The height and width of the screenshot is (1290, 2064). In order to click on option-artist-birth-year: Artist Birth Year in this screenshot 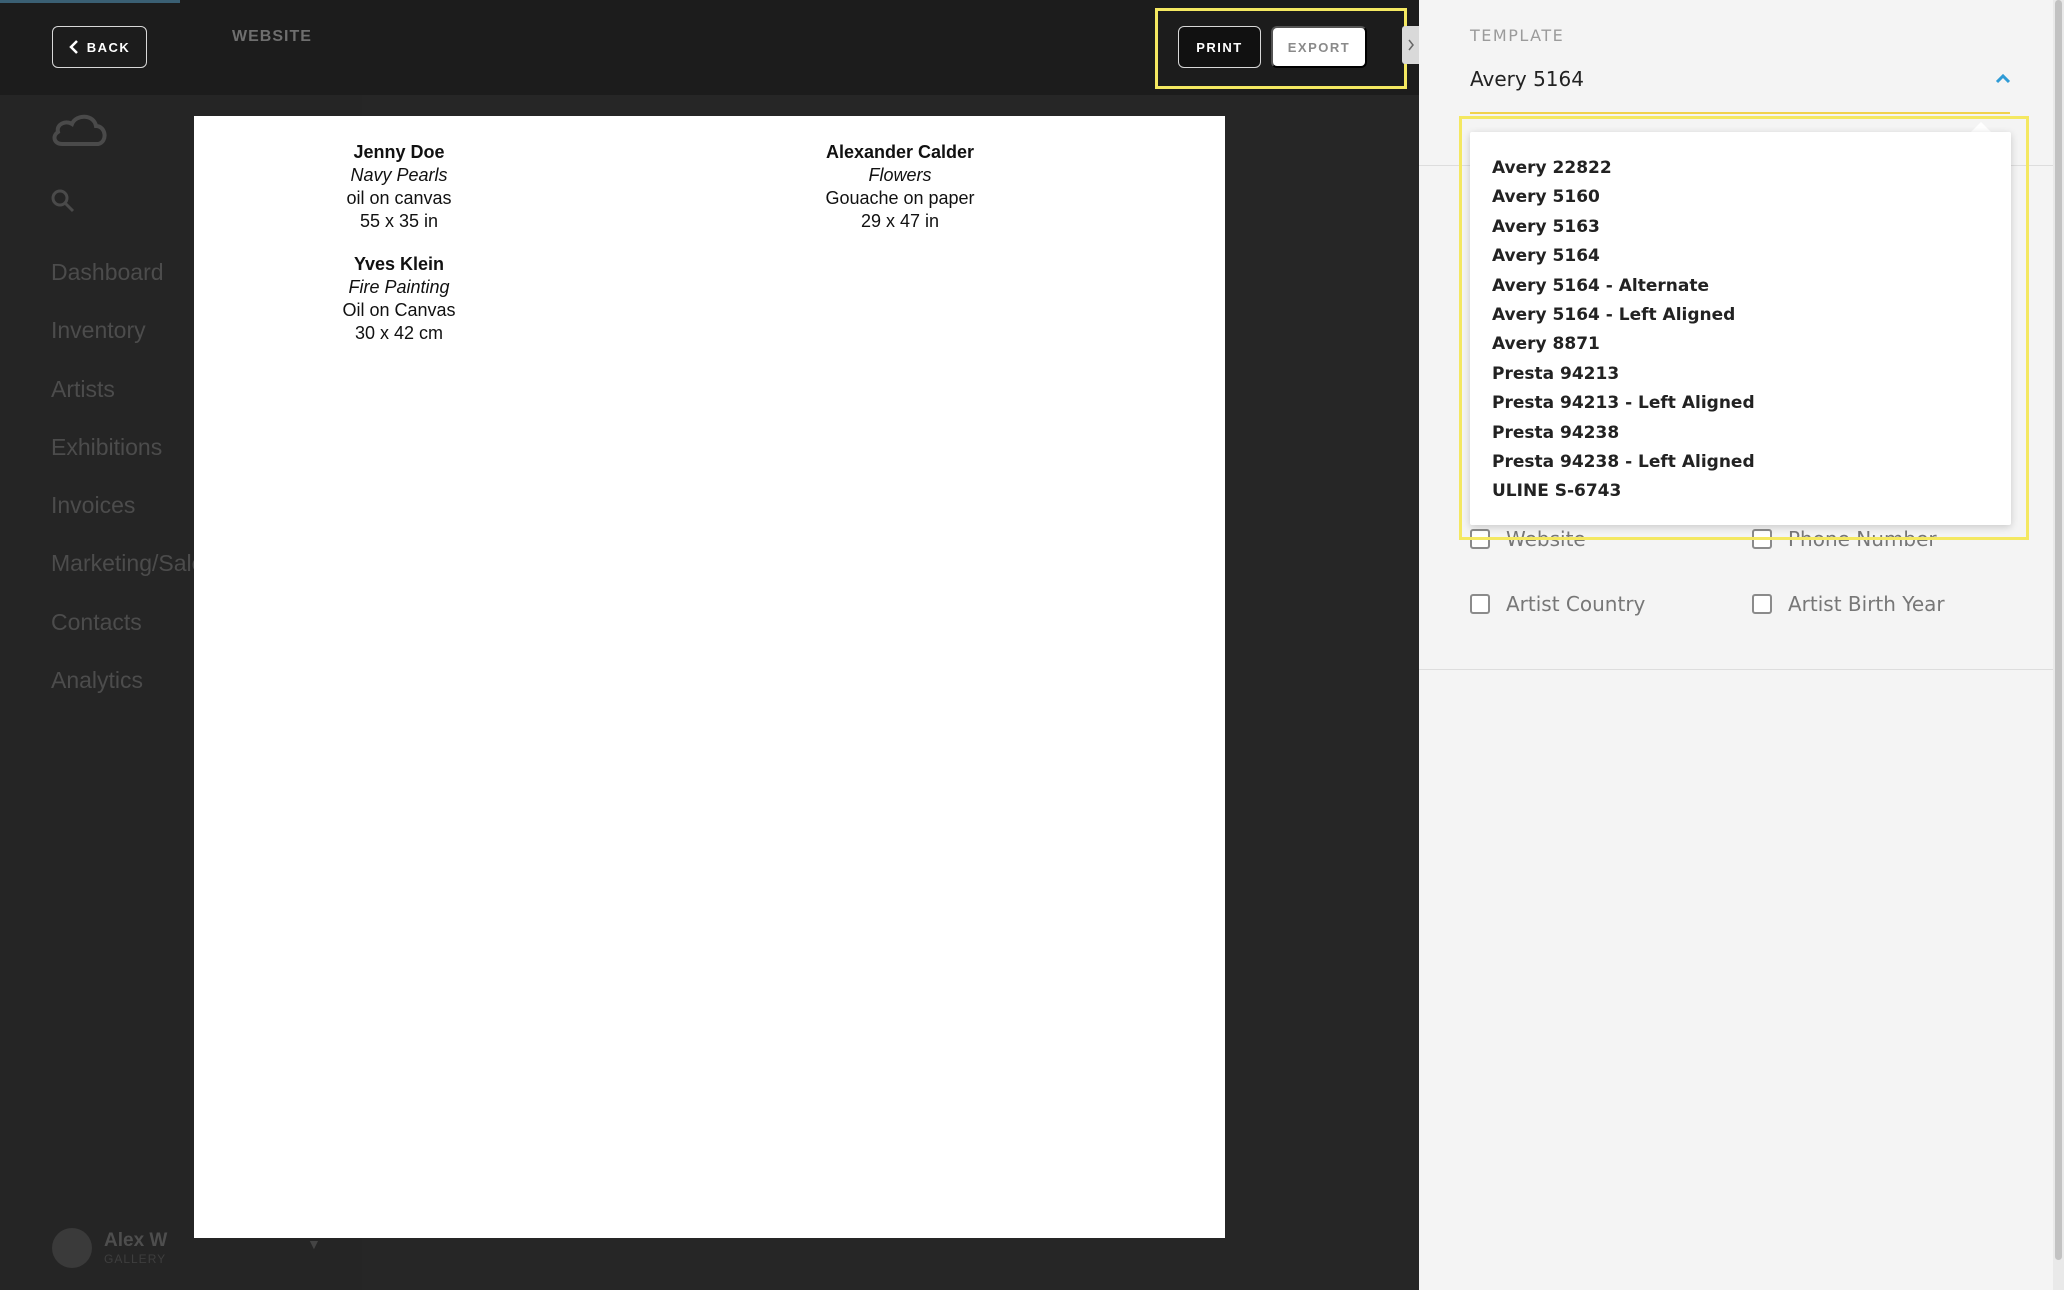, I will do `click(1848, 604)`.